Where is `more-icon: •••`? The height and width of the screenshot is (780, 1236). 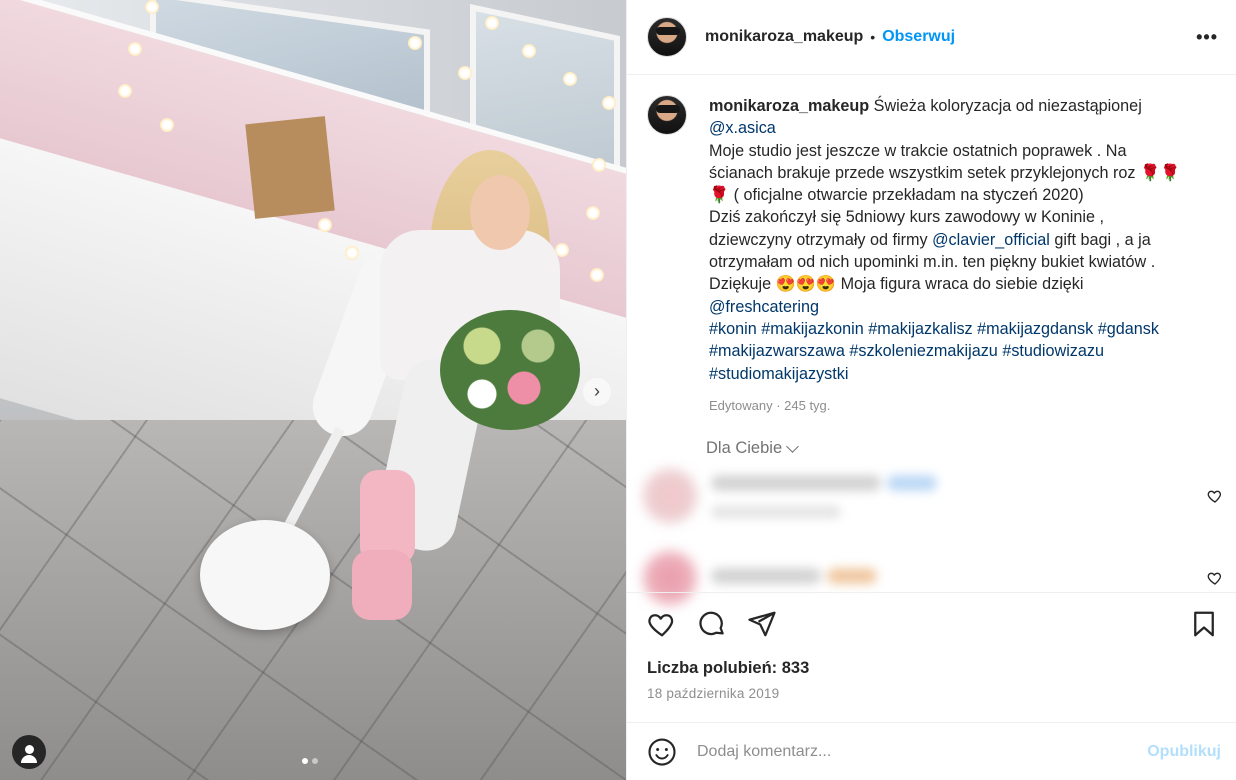
more-icon: ••• is located at coordinates (1207, 37).